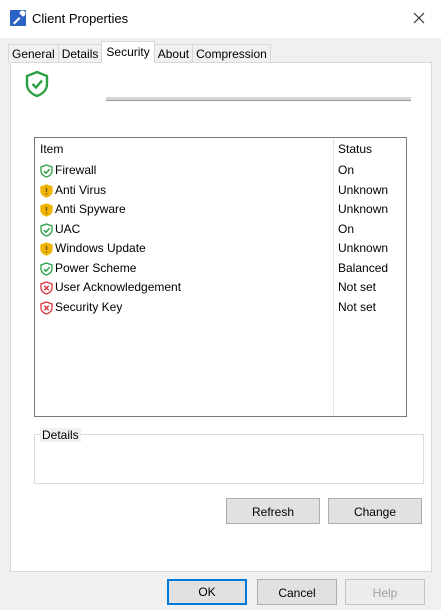  Describe the element at coordinates (355, 149) in the screenshot. I see `column-header-status: Status` at that location.